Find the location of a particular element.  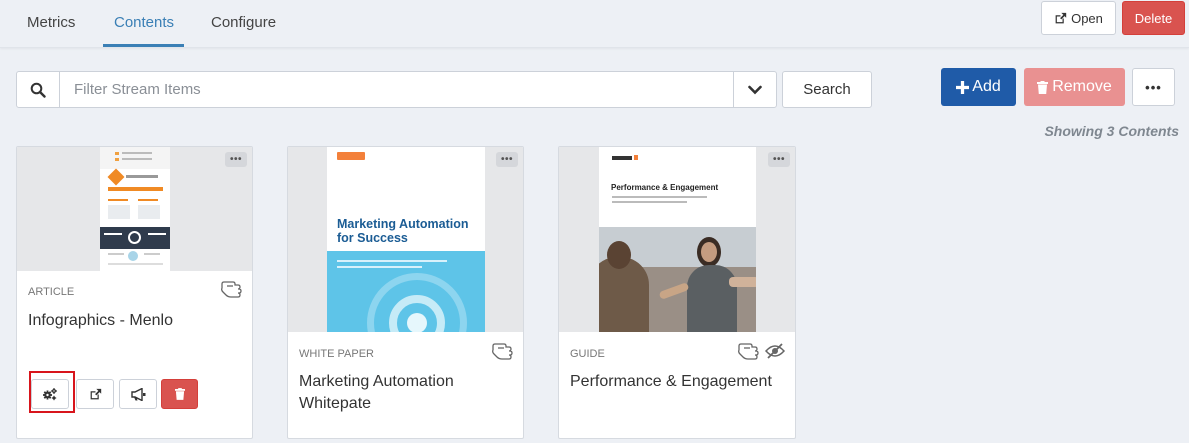

whitepaper-thumbnail-image: Marketing Automation for Success is located at coordinates (406, 239).